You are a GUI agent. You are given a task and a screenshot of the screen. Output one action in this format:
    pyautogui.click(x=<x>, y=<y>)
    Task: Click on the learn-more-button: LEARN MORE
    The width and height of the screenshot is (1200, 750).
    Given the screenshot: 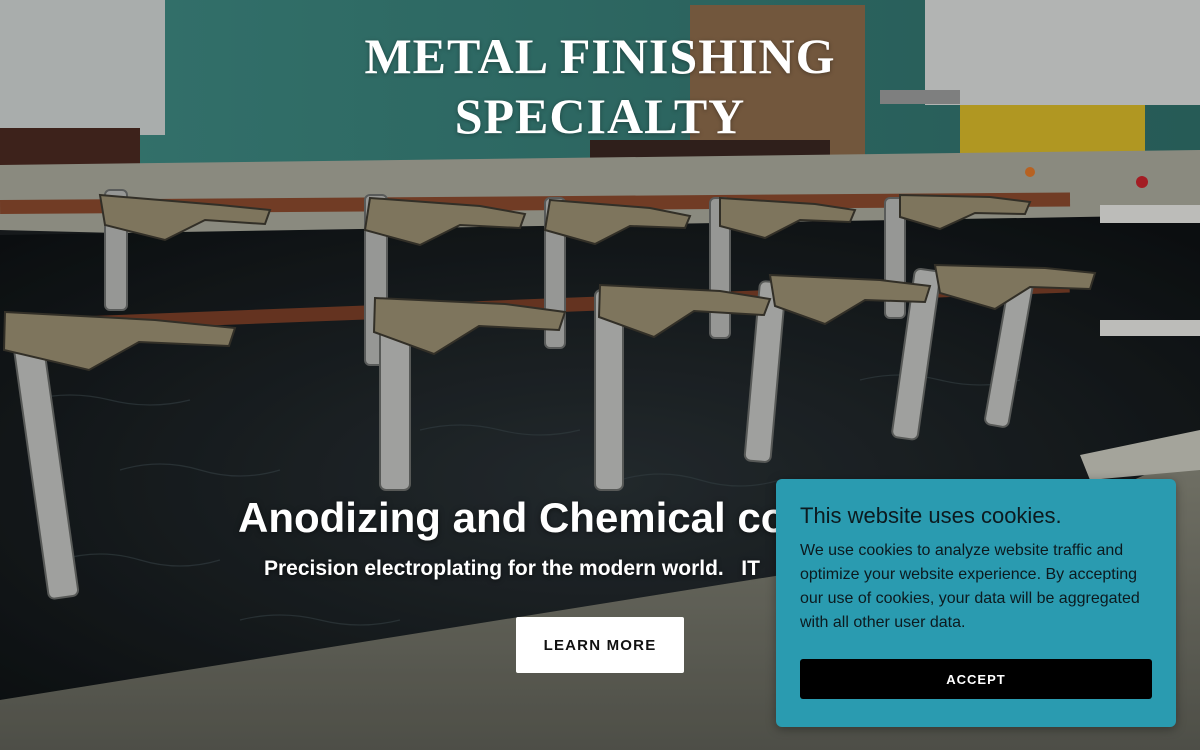 What is the action you would take?
    pyautogui.click(x=600, y=645)
    